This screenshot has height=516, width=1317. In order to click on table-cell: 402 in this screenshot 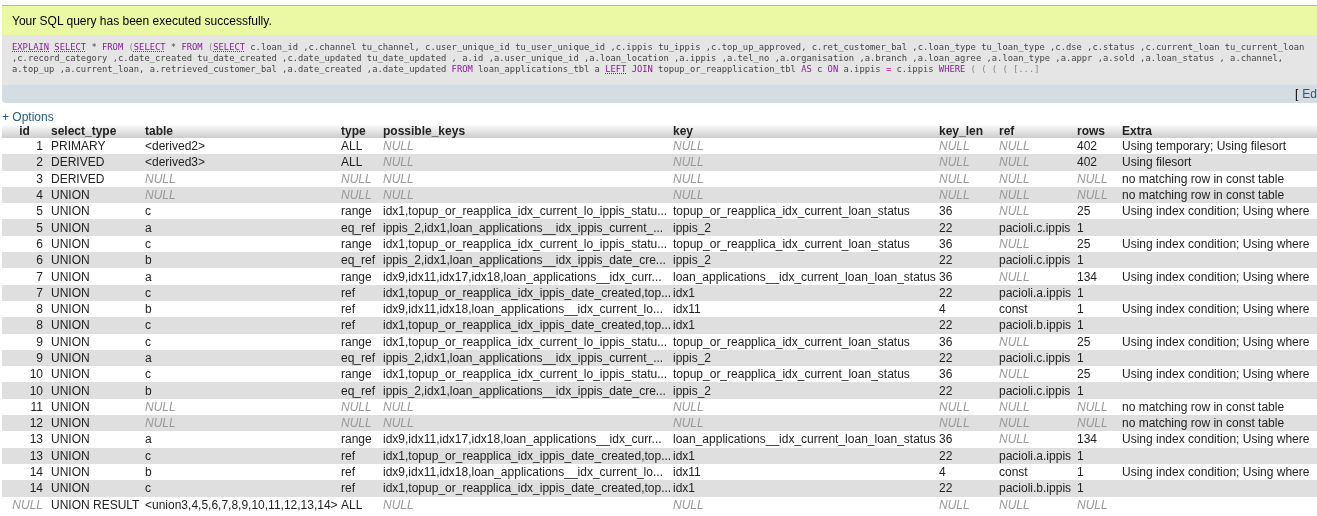, I will do `click(1095, 162)`.